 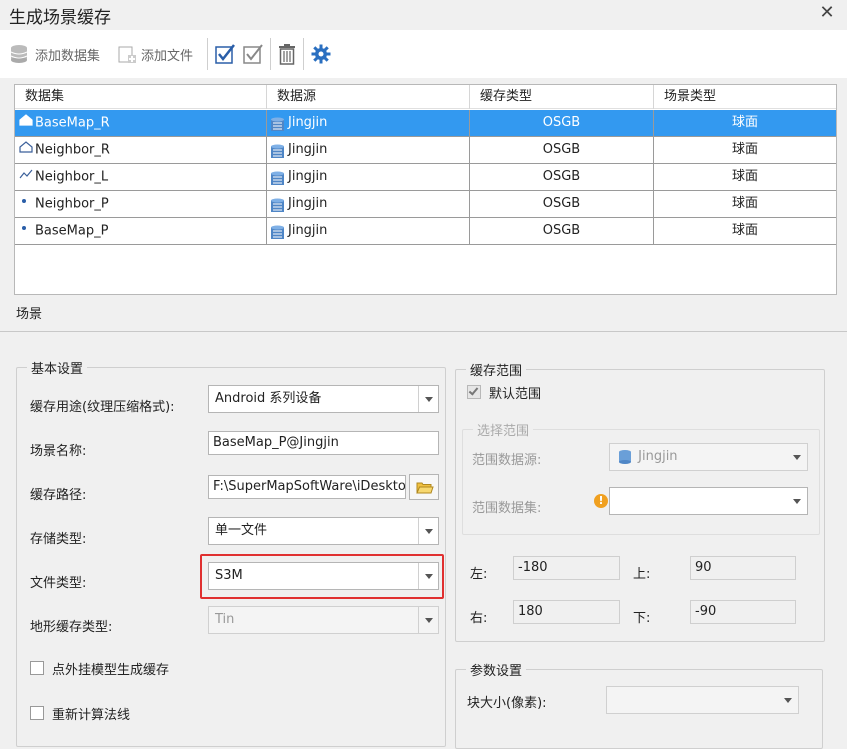 I want to click on point-model-checkbox, so click(x=37, y=668).